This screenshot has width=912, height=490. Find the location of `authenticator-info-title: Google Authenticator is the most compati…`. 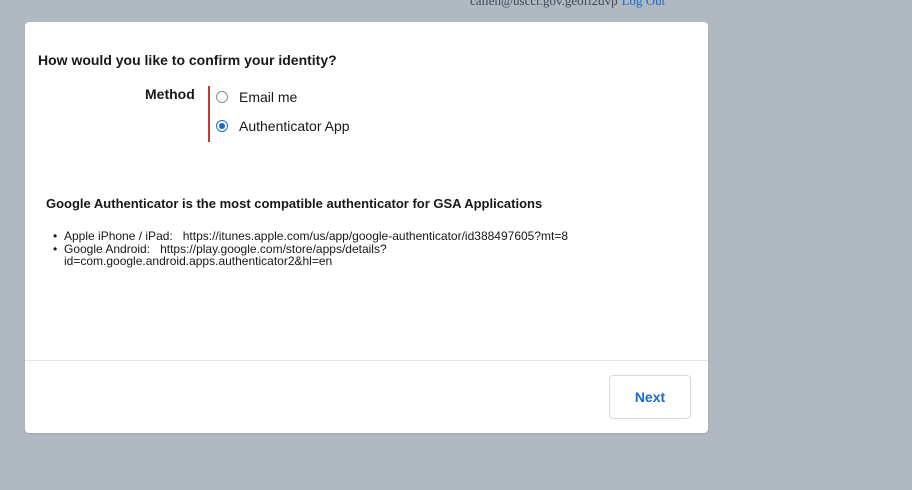

authenticator-info-title: Google Authenticator is the most compati… is located at coordinates (294, 203).